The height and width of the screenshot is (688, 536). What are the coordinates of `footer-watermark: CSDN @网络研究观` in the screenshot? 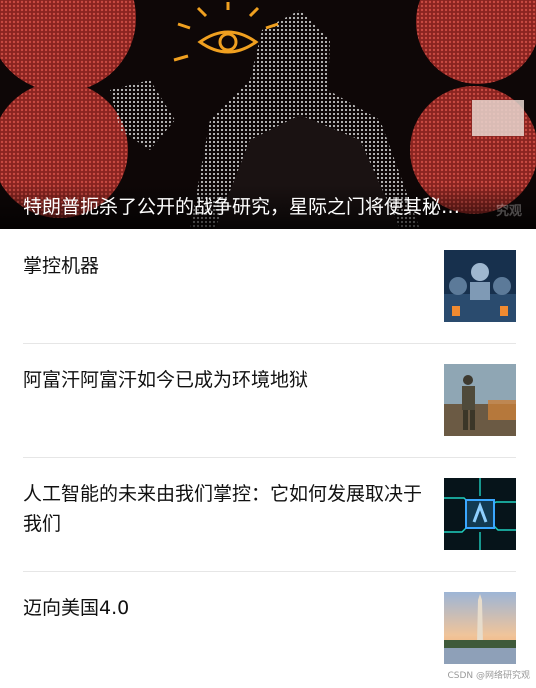 It's located at (488, 676).